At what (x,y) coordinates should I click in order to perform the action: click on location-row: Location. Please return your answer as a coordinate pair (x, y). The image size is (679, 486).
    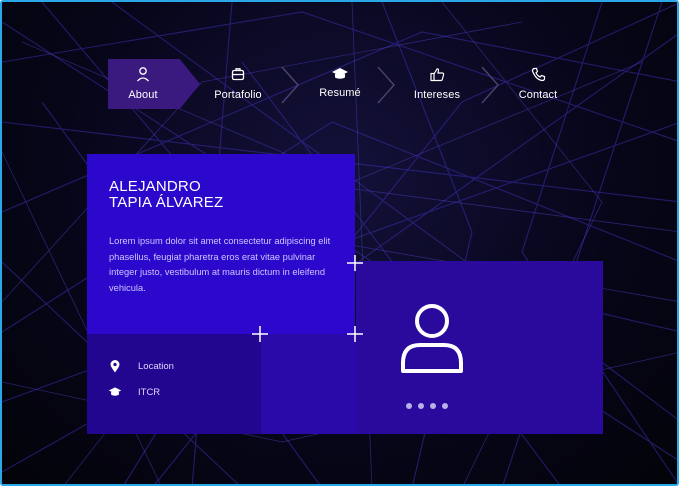
    Looking at the image, I should click on (141, 366).